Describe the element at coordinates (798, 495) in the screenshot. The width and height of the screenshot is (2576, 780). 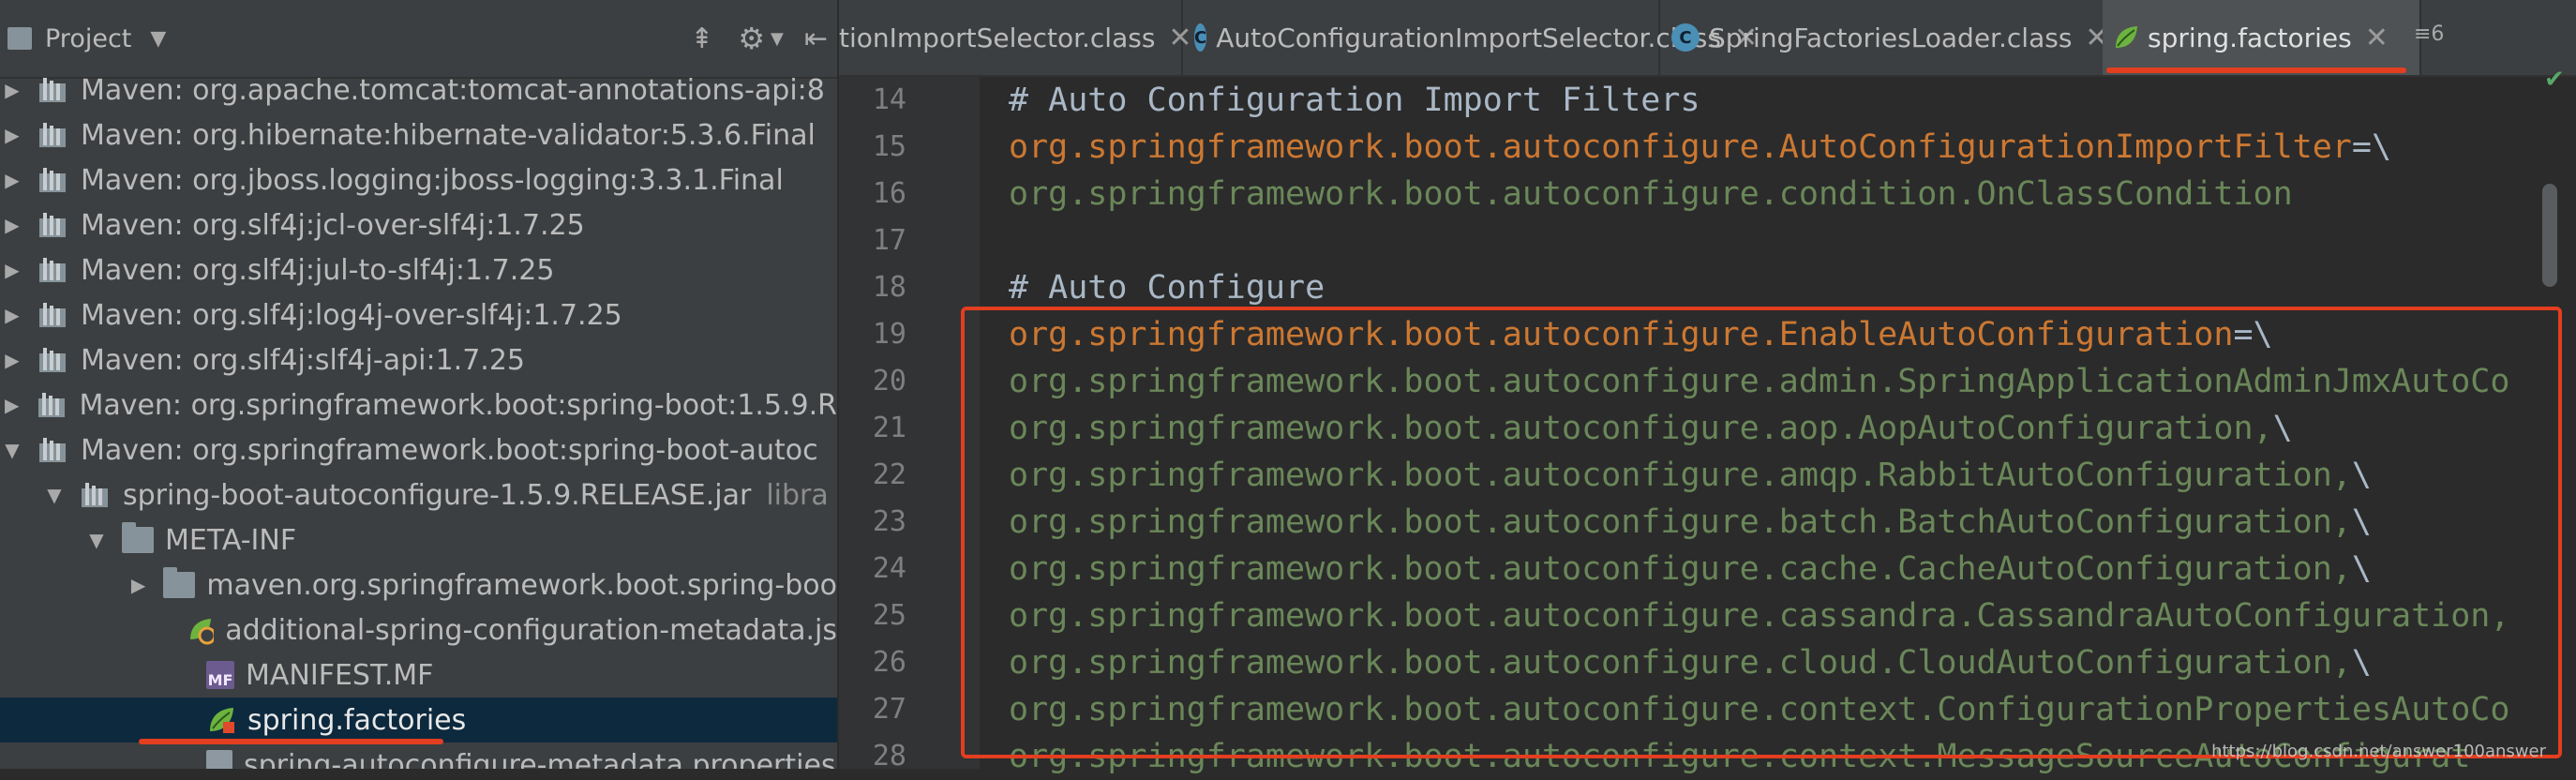
I see `tree-item-location: libra` at that location.